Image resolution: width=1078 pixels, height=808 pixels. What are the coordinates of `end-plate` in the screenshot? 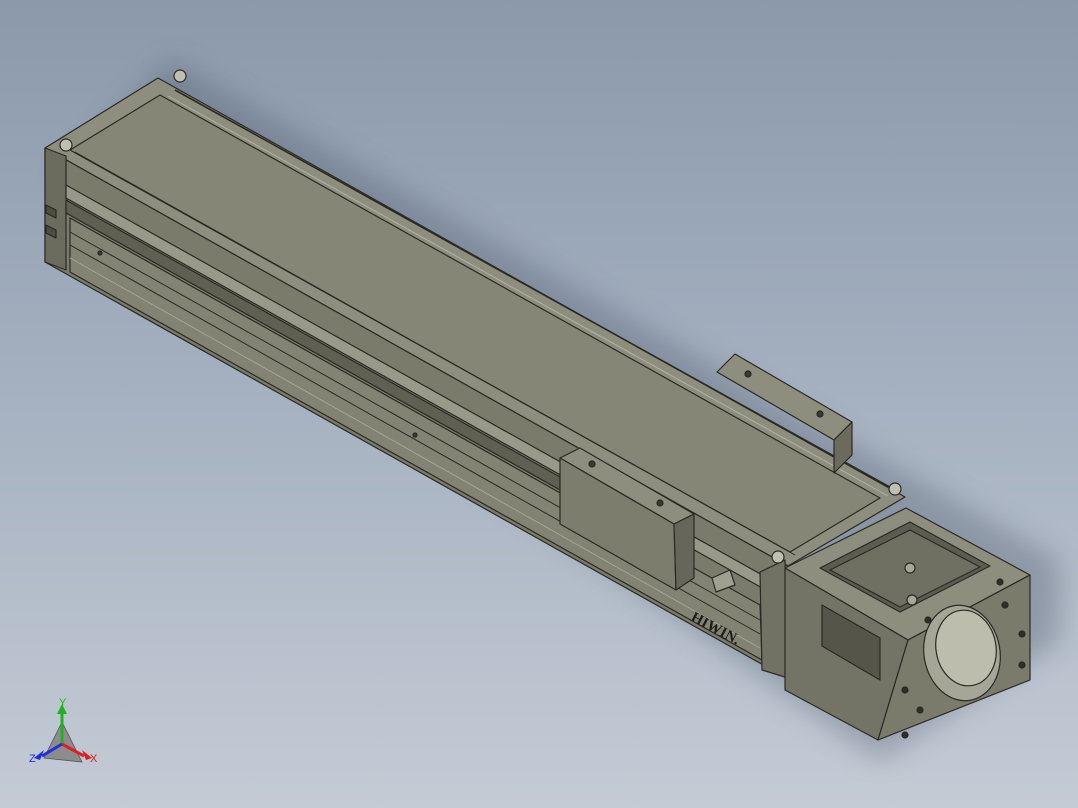 It's located at (774, 619).